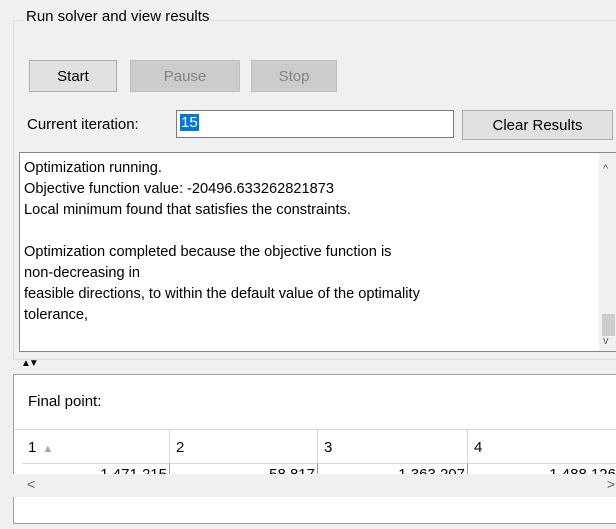 Image resolution: width=616 pixels, height=529 pixels. Describe the element at coordinates (315, 124) in the screenshot. I see `current-iteration-field: 15` at that location.